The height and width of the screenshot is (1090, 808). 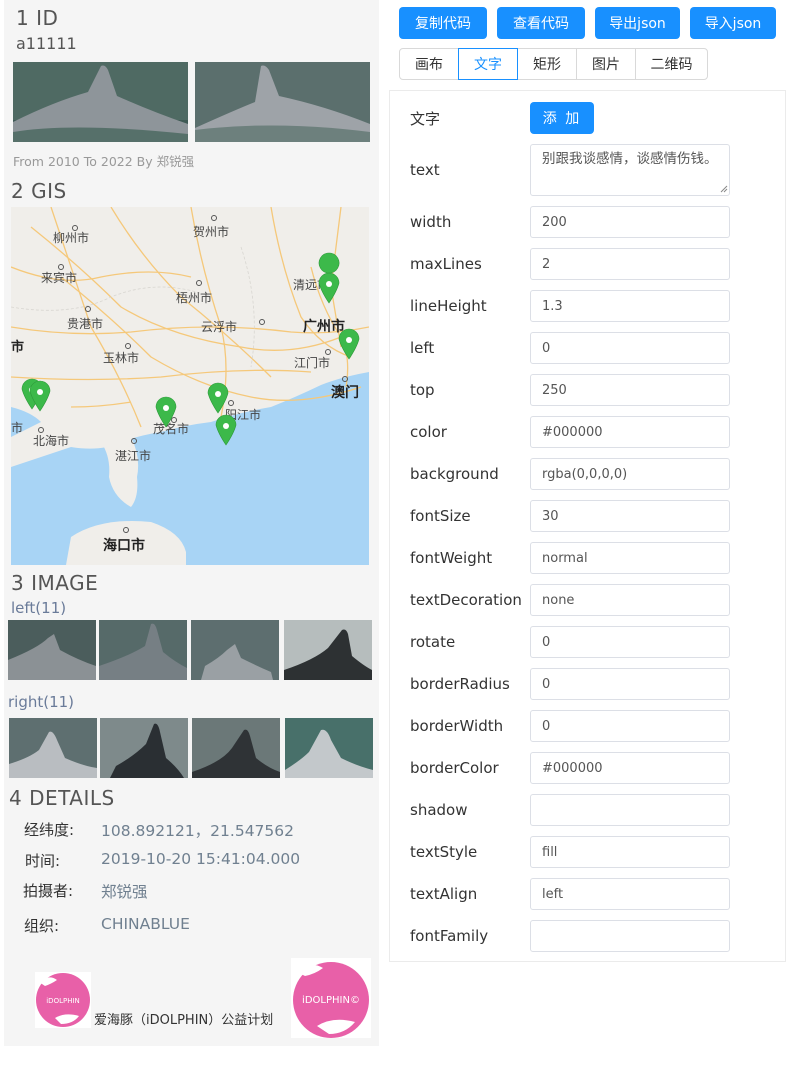 What do you see at coordinates (630, 516) in the screenshot?
I see `fontsize-input: 30` at bounding box center [630, 516].